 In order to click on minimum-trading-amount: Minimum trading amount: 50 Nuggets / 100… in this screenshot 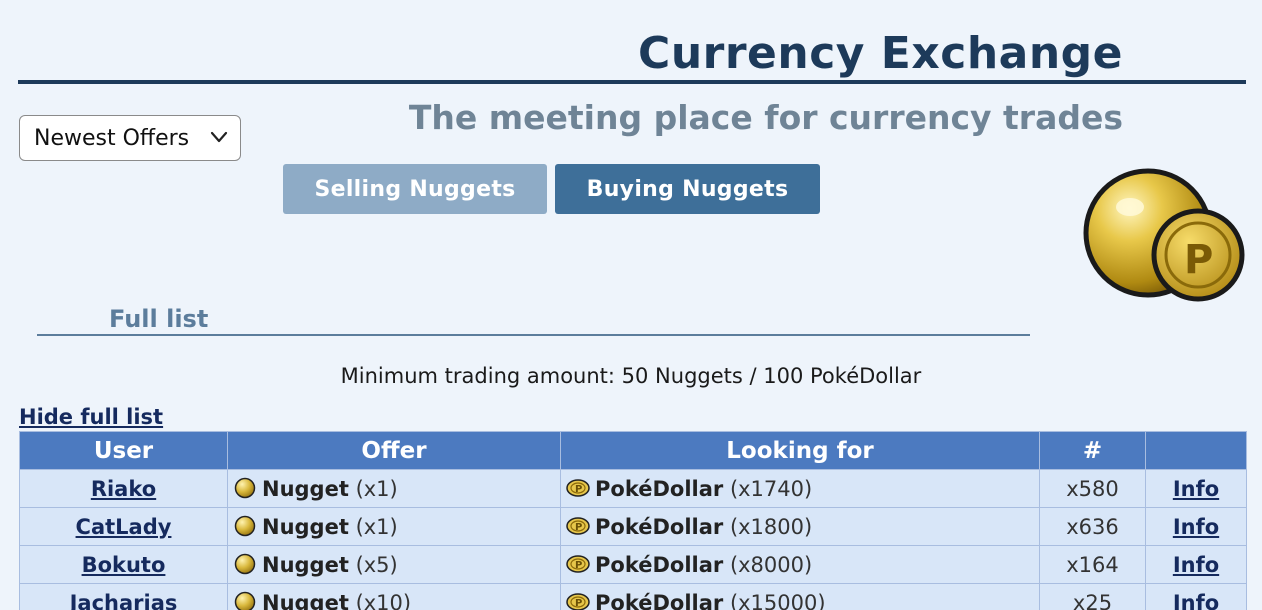, I will do `click(631, 376)`.